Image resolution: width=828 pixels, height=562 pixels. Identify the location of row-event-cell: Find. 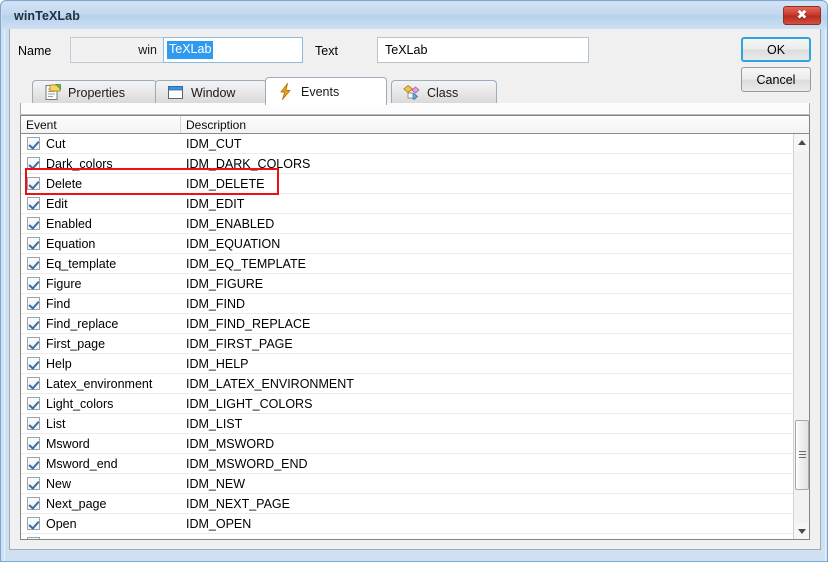
(101, 304).